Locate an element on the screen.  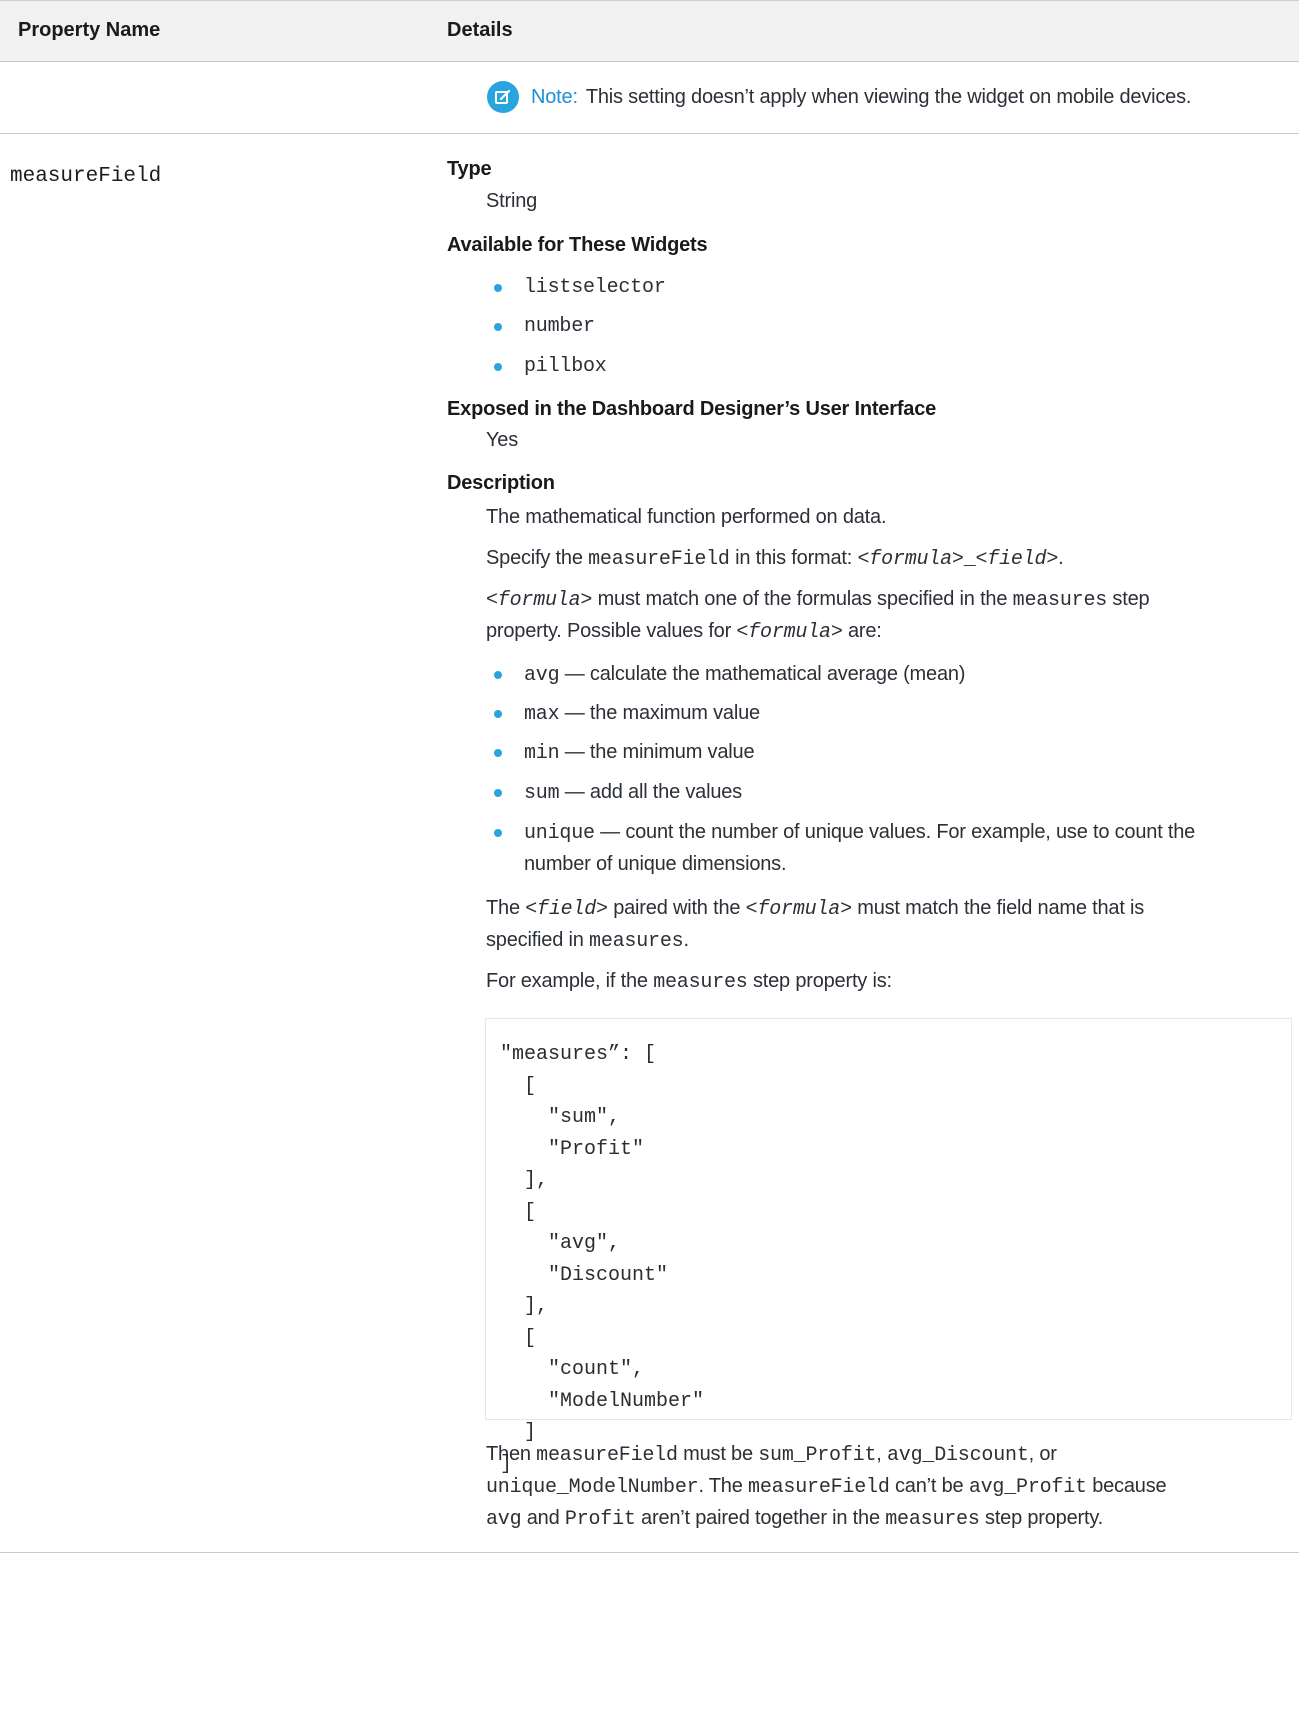
list-item: max — the maximum value is located at coordinates (642, 714).